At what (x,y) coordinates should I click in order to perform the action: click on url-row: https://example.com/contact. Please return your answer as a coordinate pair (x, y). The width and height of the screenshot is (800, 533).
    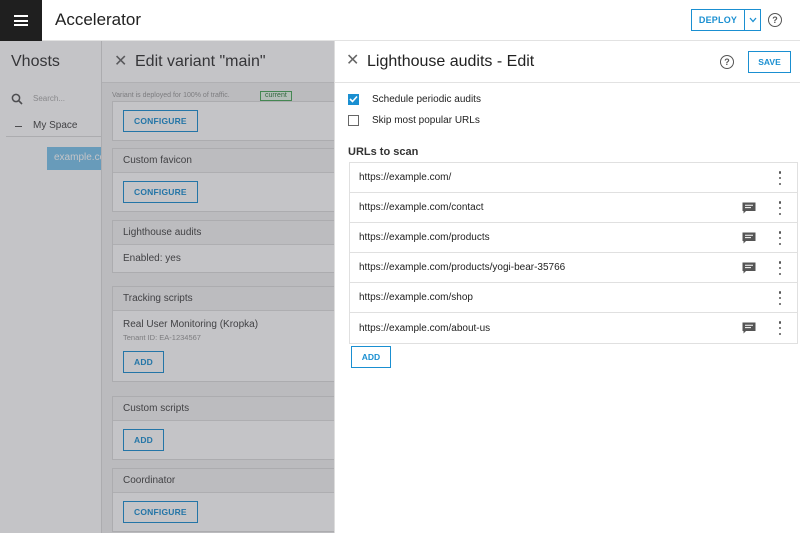
    Looking at the image, I should click on (573, 208).